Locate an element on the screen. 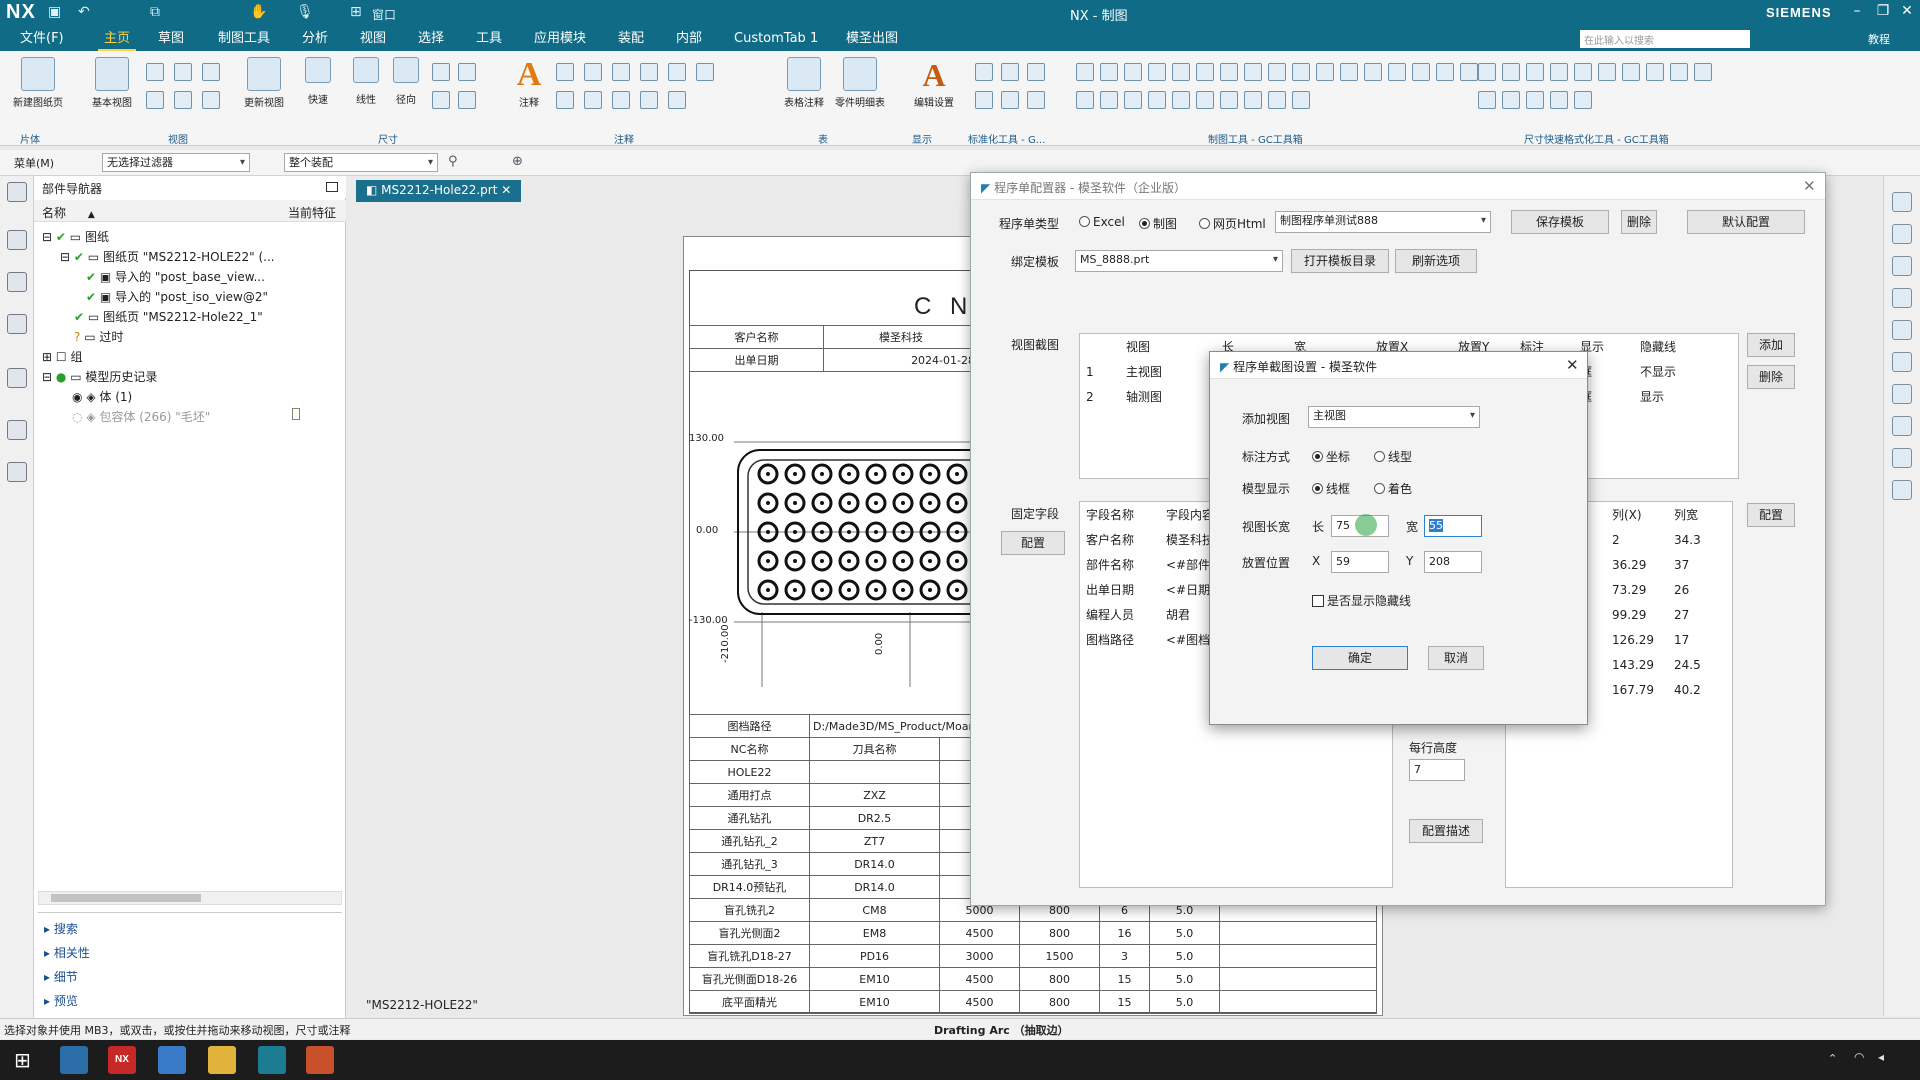  table-row: 143.29 24.5 is located at coordinates (1656, 664).